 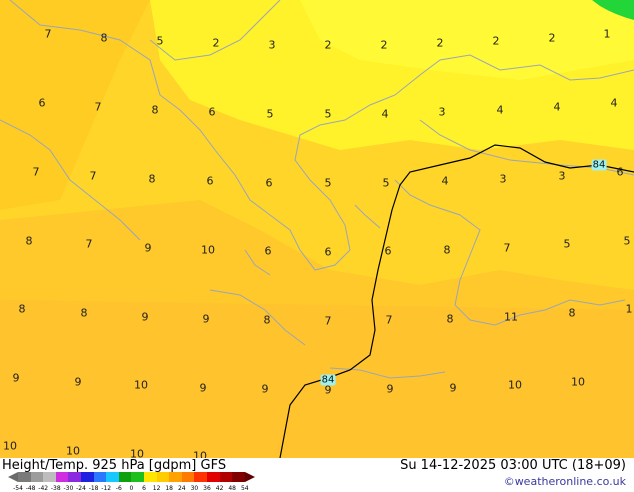 What do you see at coordinates (513, 465) in the screenshot?
I see `forecast-datetime: Su 14-12-2025 03:00 UTC (18+09)` at bounding box center [513, 465].